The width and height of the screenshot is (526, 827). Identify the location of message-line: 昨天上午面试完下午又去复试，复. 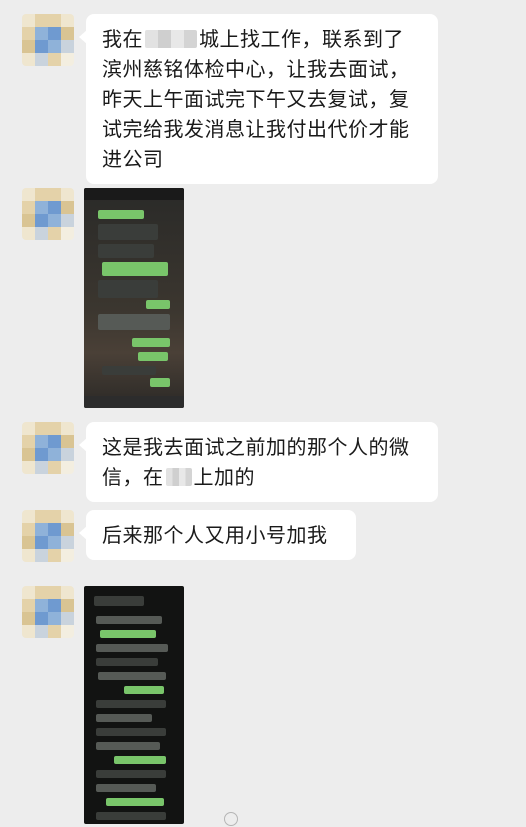
(256, 99).